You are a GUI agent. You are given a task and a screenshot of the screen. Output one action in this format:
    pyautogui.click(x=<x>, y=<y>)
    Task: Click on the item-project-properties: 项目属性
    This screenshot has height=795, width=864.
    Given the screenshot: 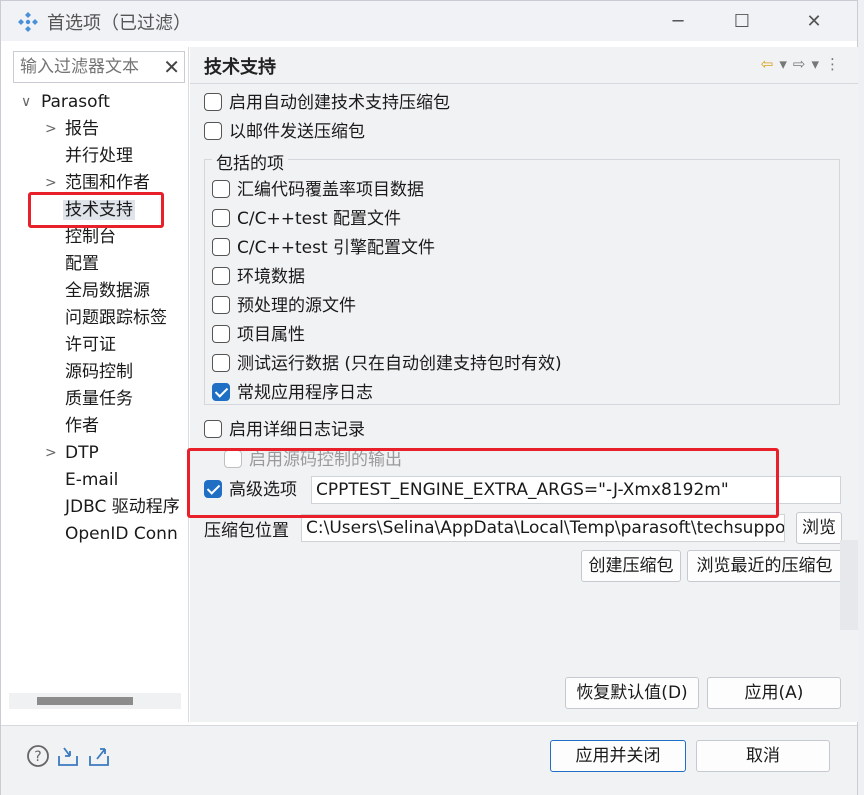 What is the action you would take?
    pyautogui.click(x=258, y=335)
    